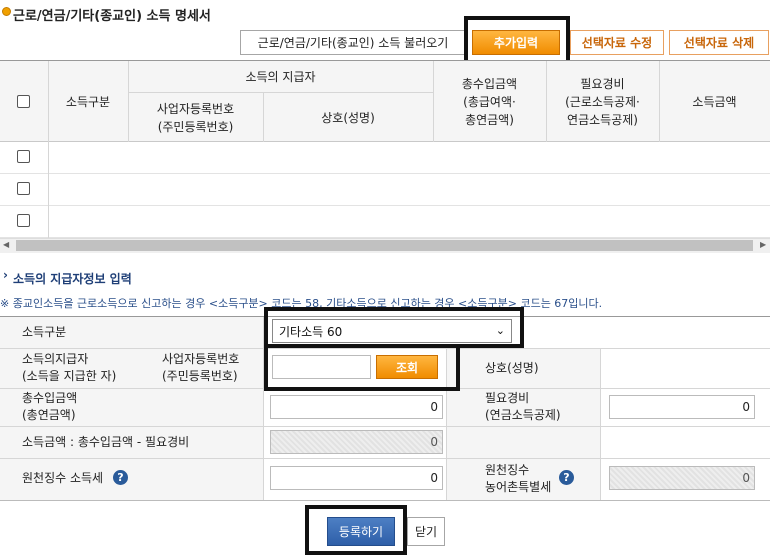 The width and height of the screenshot is (775, 555). Describe the element at coordinates (353, 42) in the screenshot. I see `import-income-button: 근로/연금/기타(종교인) 소득 불러오기` at that location.